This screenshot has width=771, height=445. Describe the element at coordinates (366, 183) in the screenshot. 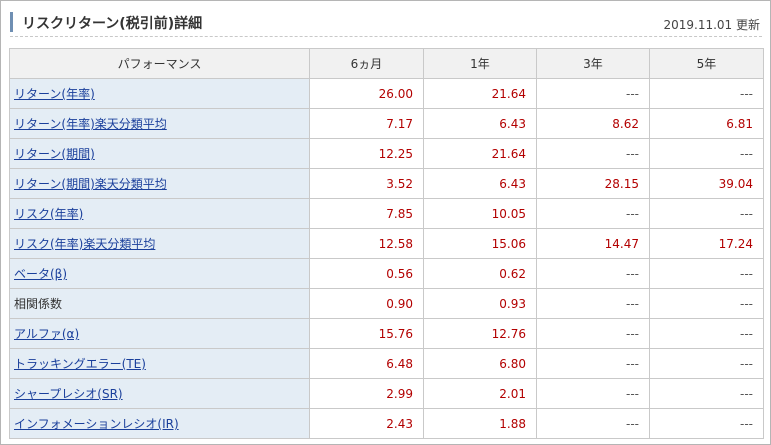

I see `value-cell: 3.52` at that location.